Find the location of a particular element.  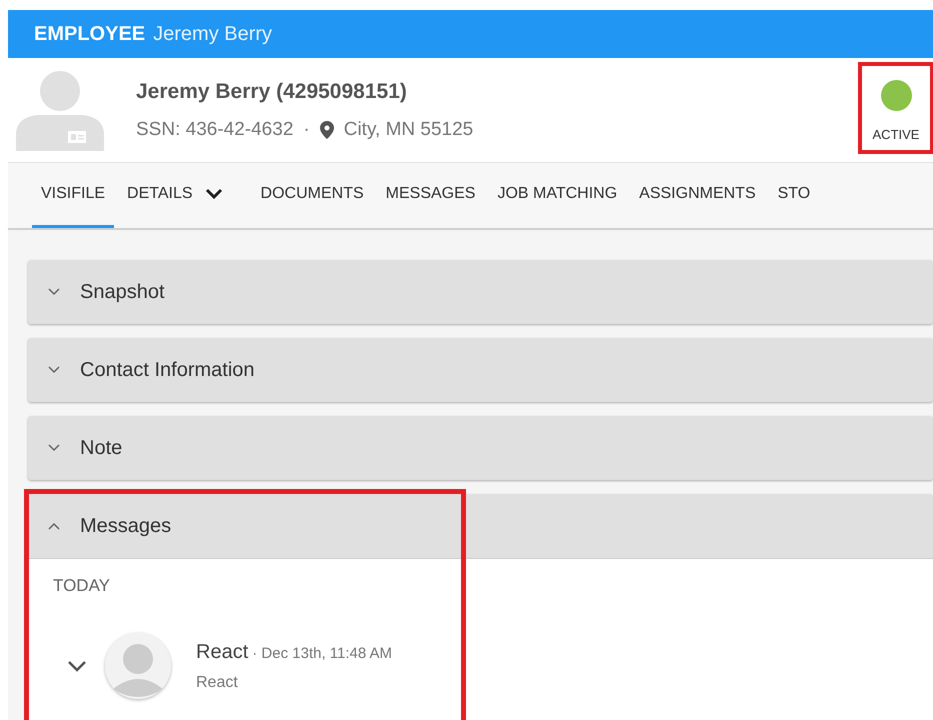

avatar-icon is located at coordinates (138, 665).